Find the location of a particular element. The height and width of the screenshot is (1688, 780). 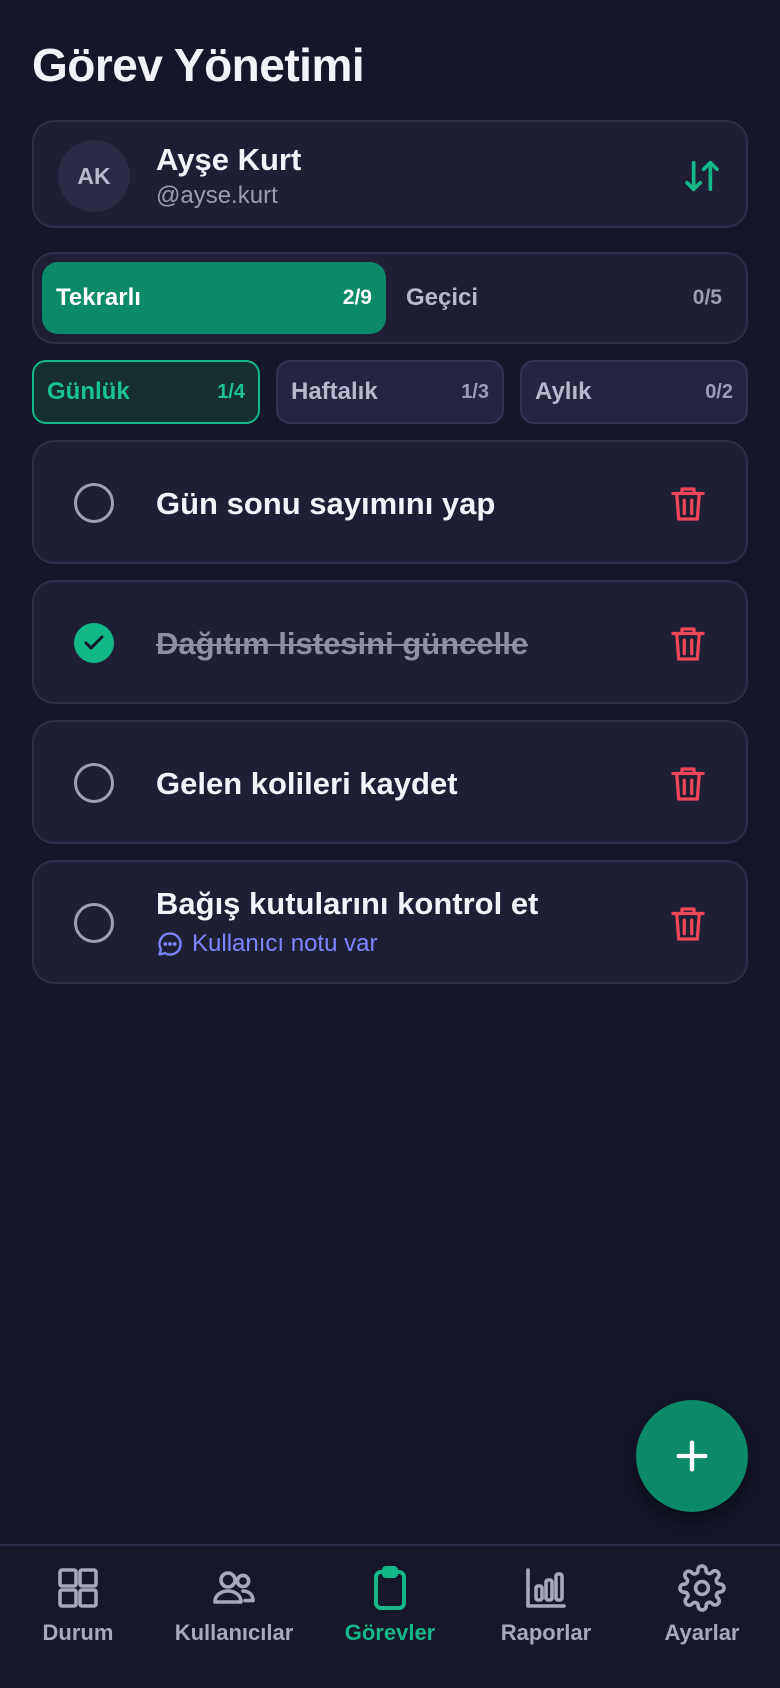

sort-button is located at coordinates (702, 176).